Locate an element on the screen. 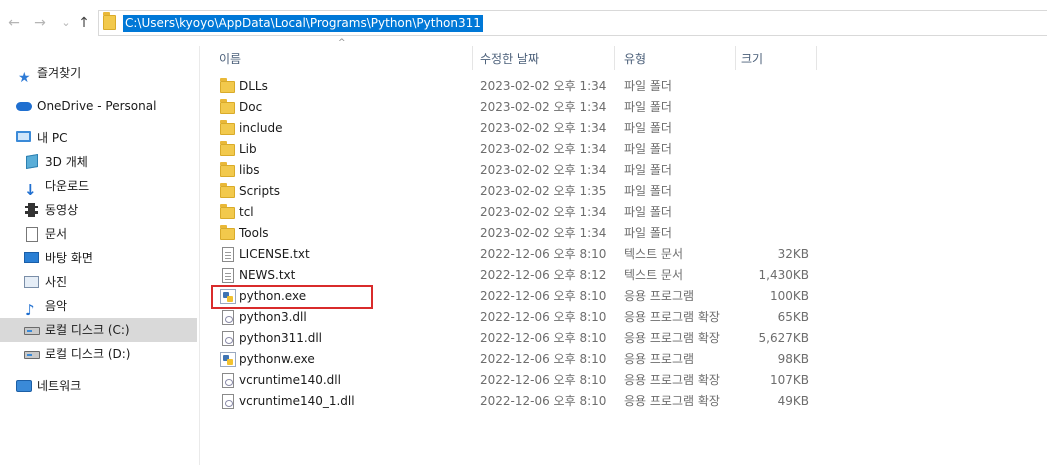 Image resolution: width=1047 pixels, height=465 pixels. nav-item-label: 내 PC is located at coordinates (52, 138).